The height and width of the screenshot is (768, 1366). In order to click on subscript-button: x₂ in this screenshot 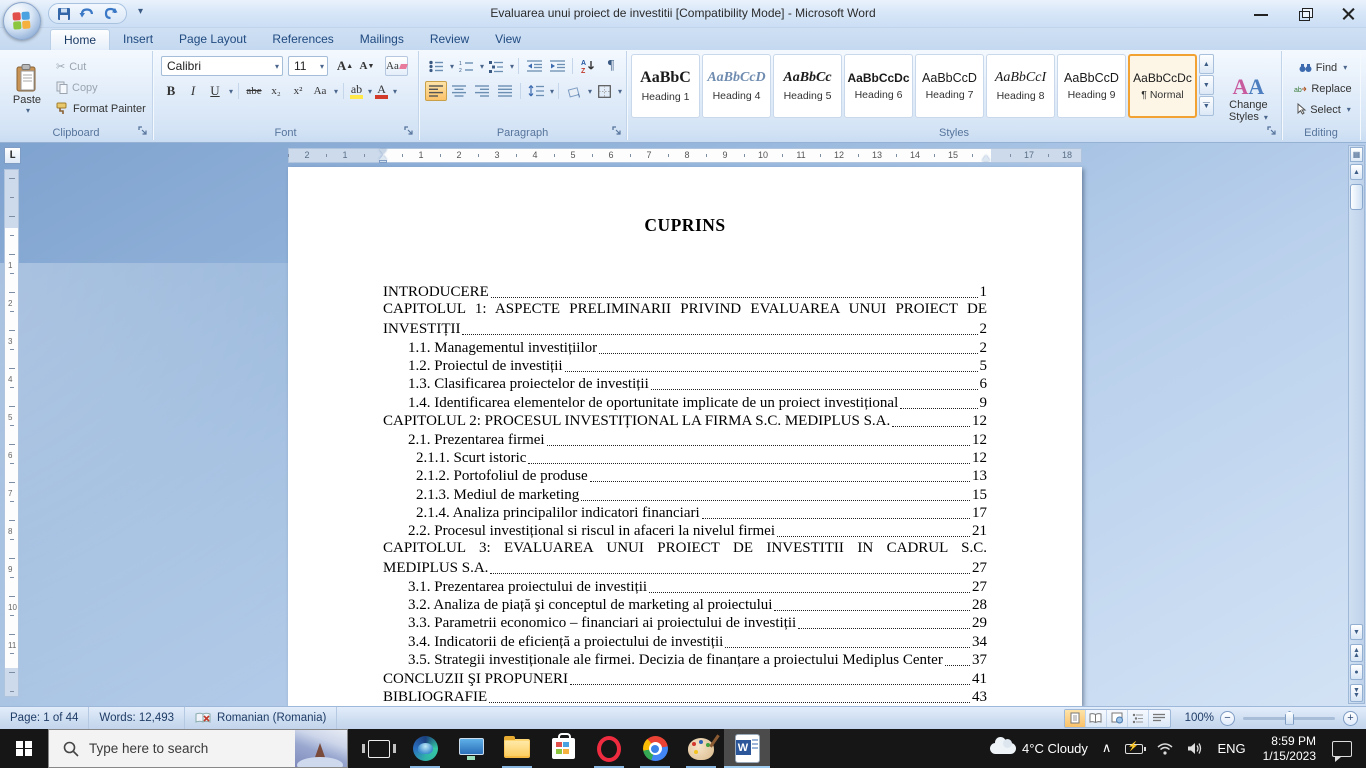, I will do `click(276, 91)`.